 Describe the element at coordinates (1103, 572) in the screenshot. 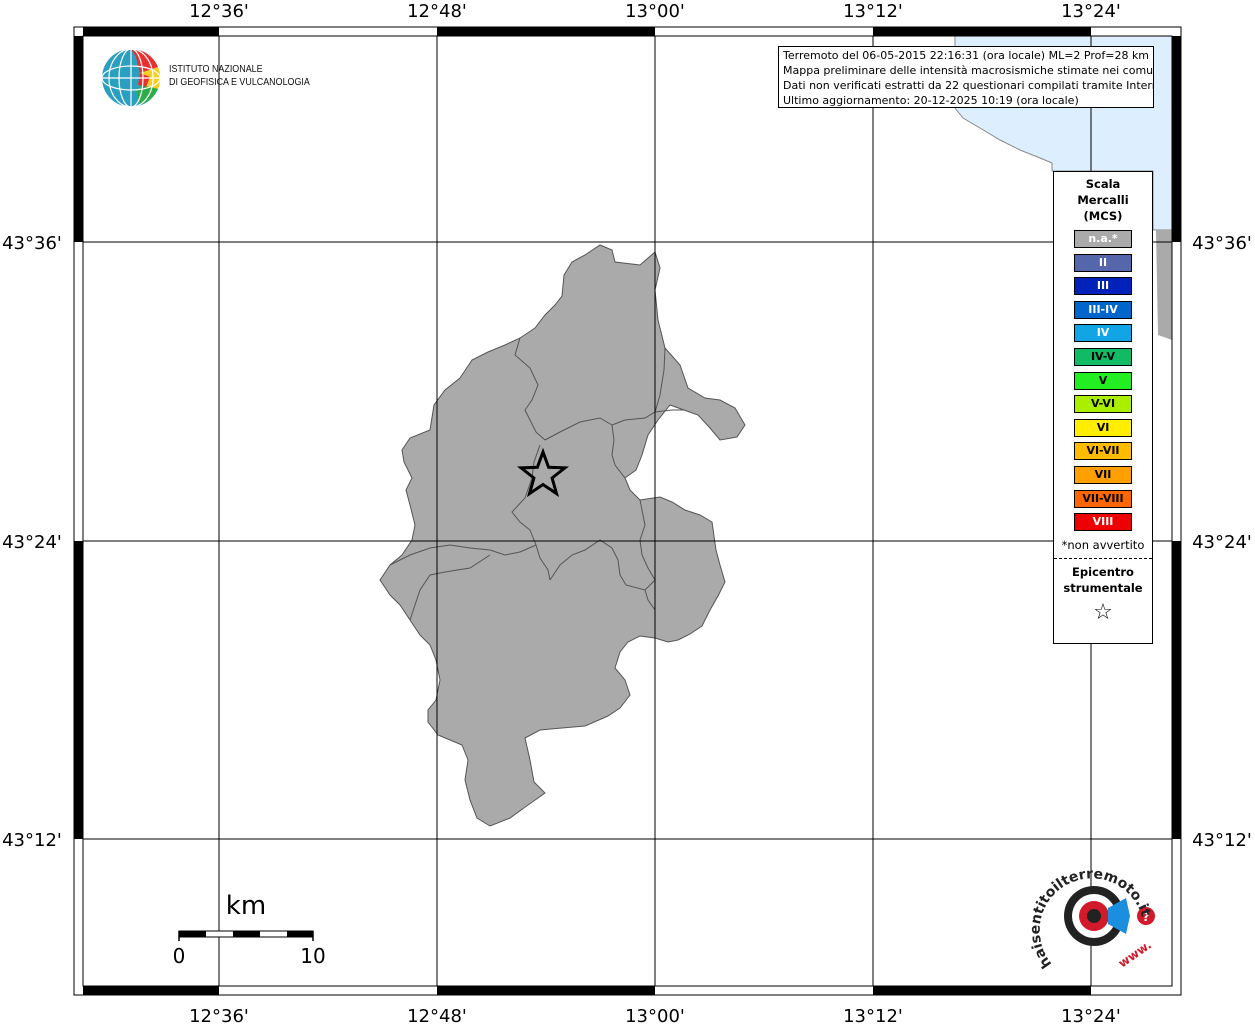

I see `legend-epicenter-line: Epicentro` at that location.